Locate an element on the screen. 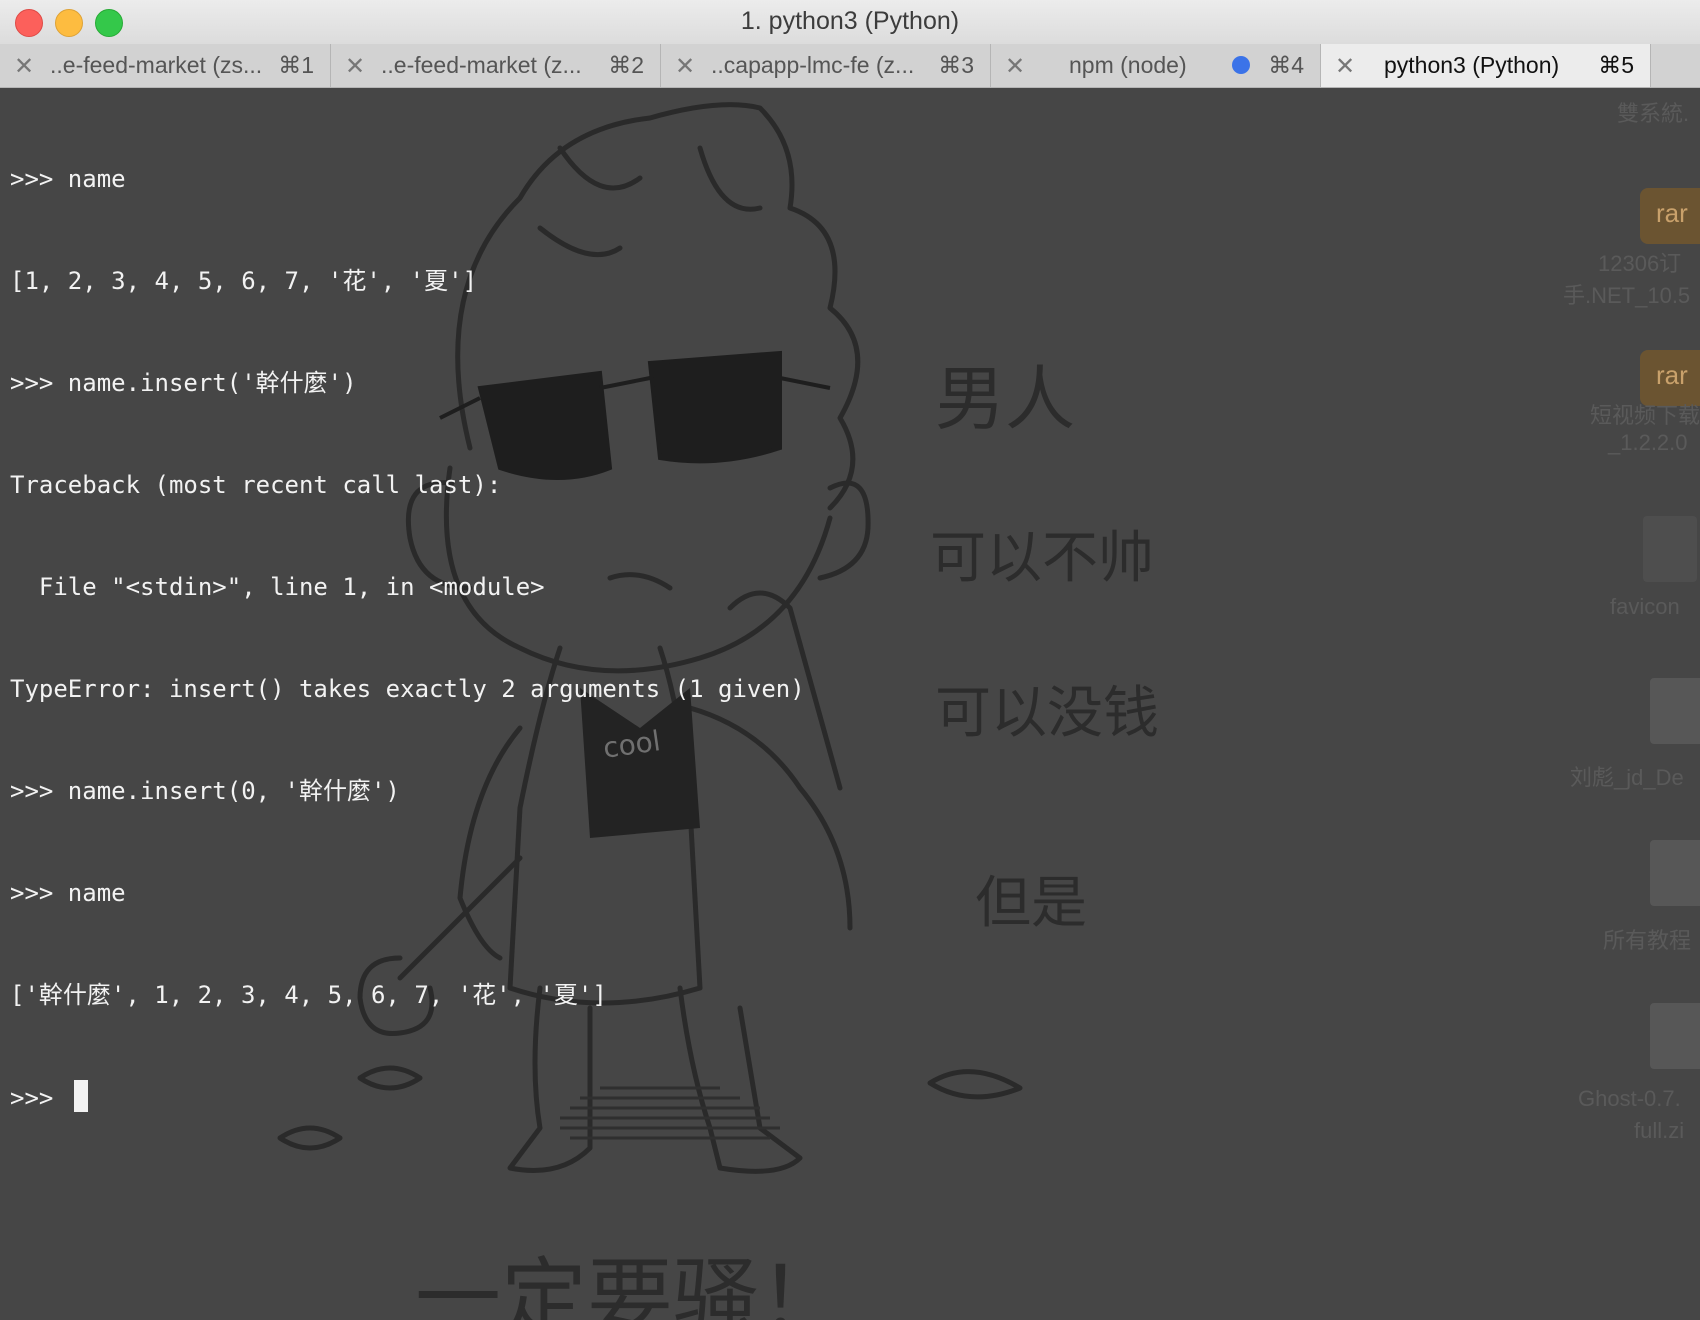  window-title: 1. python3 (Python) is located at coordinates (850, 21).